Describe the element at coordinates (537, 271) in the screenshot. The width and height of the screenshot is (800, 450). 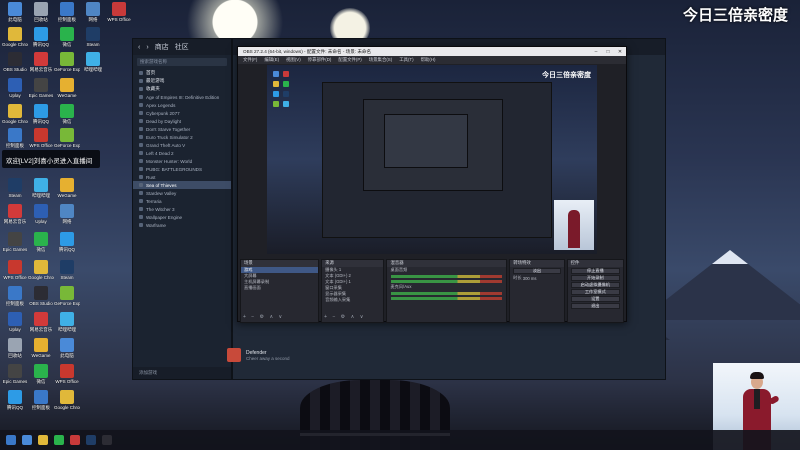
I see `transition-select: 淡出` at that location.